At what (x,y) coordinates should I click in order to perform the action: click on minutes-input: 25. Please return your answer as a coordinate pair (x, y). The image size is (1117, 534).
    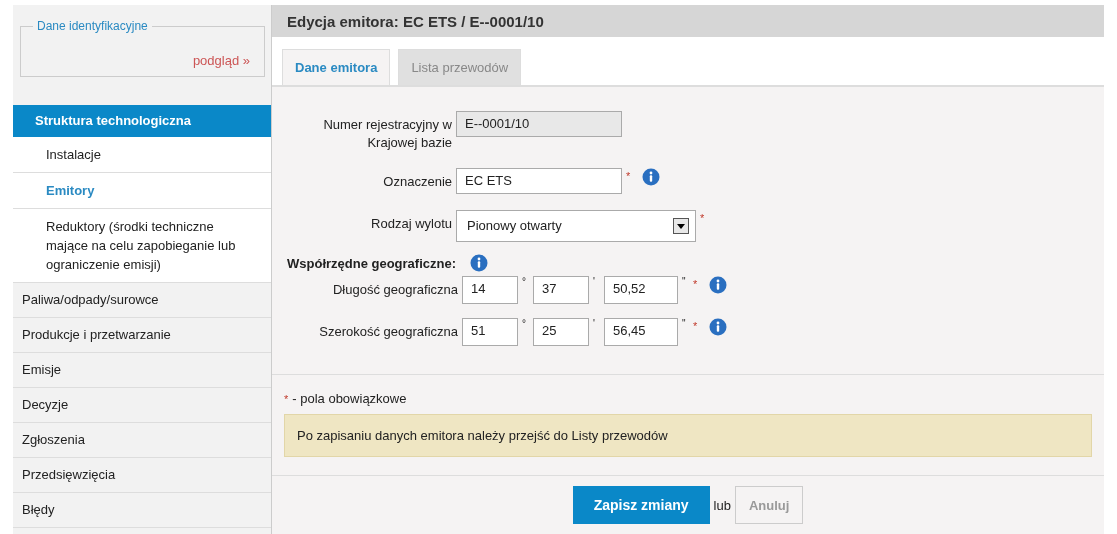
    Looking at the image, I should click on (561, 332).